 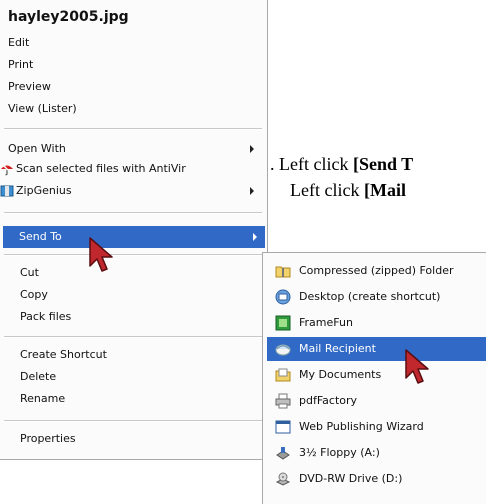 I want to click on send-to-item-mail-recipient: Mail Recipient, so click(x=376, y=349).